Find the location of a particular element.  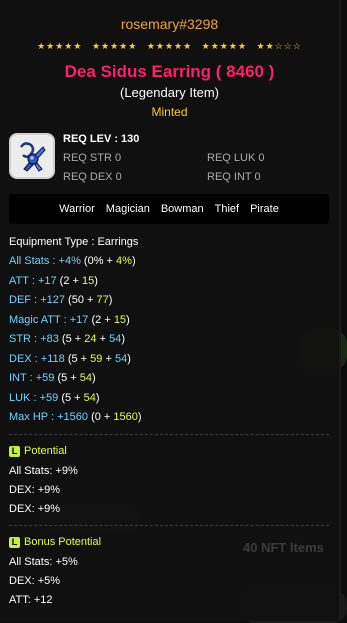

req-dex: REQ DEX 0 is located at coordinates (92, 177).